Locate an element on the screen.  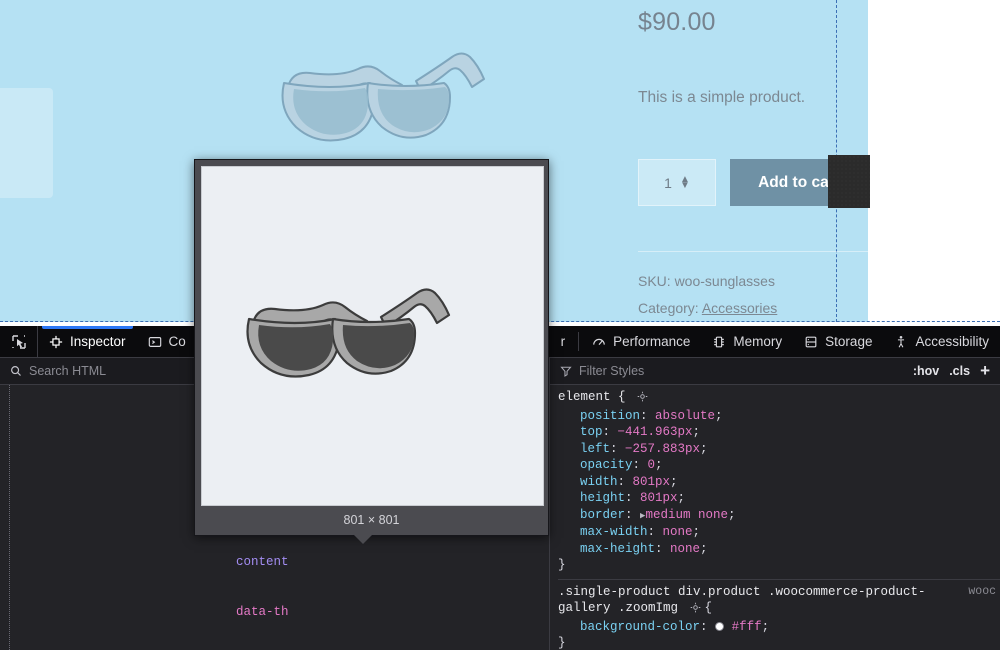
tab-debugger-label: r is located at coordinates (563, 341).